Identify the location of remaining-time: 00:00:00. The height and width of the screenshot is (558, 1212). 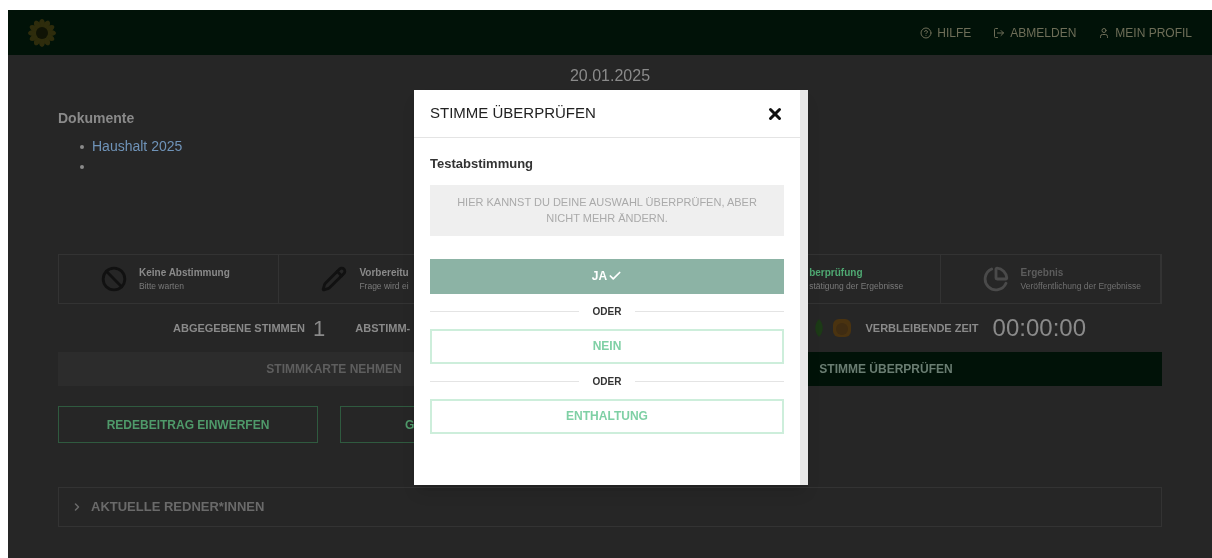
(1039, 328).